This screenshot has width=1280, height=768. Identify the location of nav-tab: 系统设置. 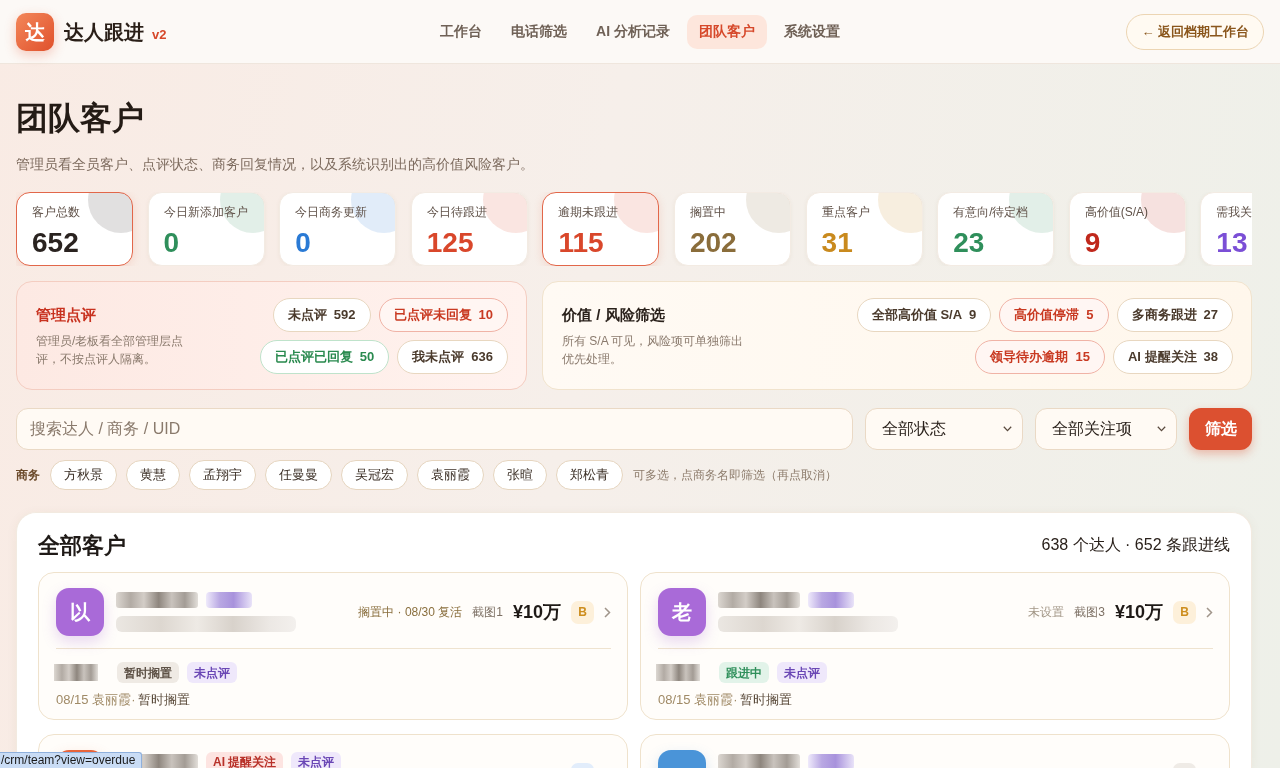
(811, 31).